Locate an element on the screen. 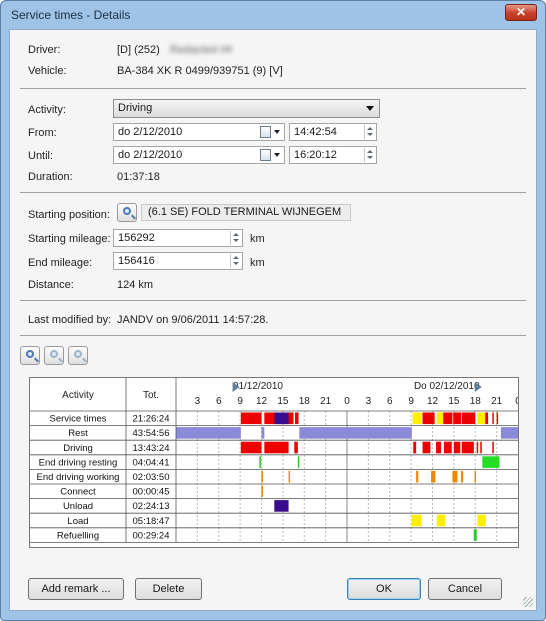 The width and height of the screenshot is (546, 621). zoom-in-icon is located at coordinates (30, 354).